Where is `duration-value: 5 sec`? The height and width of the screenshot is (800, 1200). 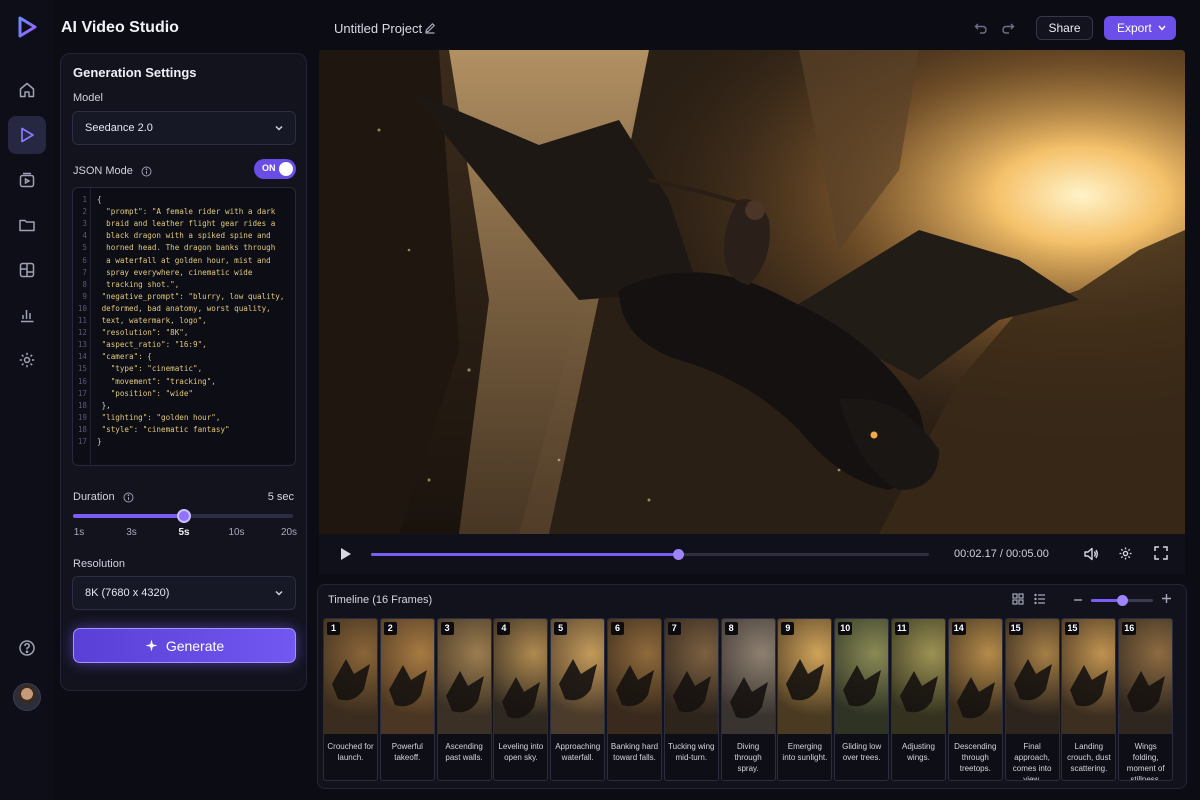 duration-value: 5 sec is located at coordinates (280, 497).